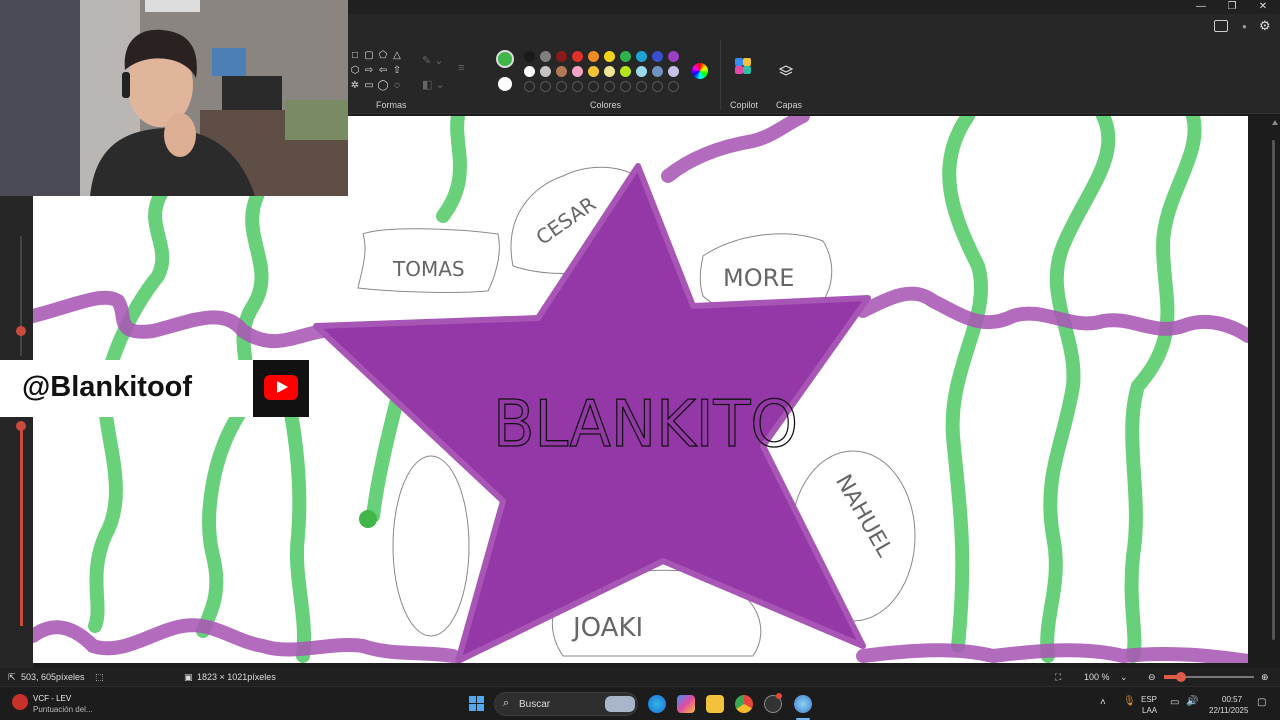 This screenshot has height=720, width=1280. Describe the element at coordinates (715, 704) in the screenshot. I see `file-explorer-icon` at that location.